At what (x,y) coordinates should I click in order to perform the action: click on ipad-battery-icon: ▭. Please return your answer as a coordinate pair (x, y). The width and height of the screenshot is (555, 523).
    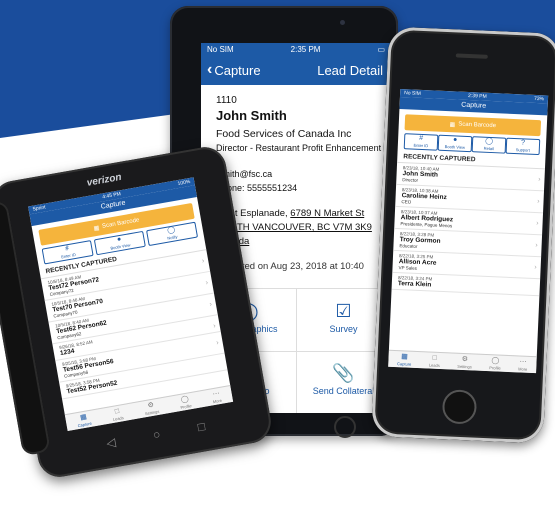
    Looking at the image, I should click on (381, 49).